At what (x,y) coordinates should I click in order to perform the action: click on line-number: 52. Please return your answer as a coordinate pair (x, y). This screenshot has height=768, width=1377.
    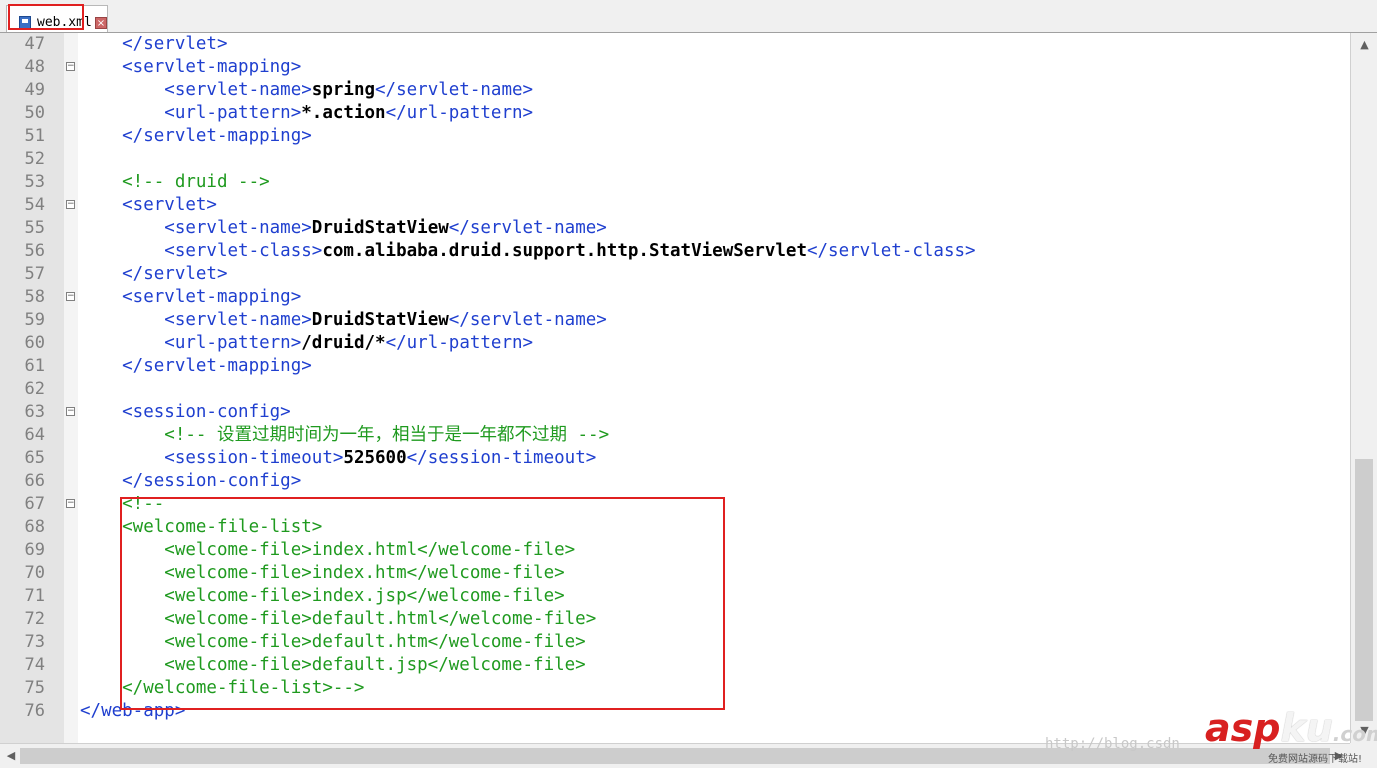
    Looking at the image, I should click on (34, 159).